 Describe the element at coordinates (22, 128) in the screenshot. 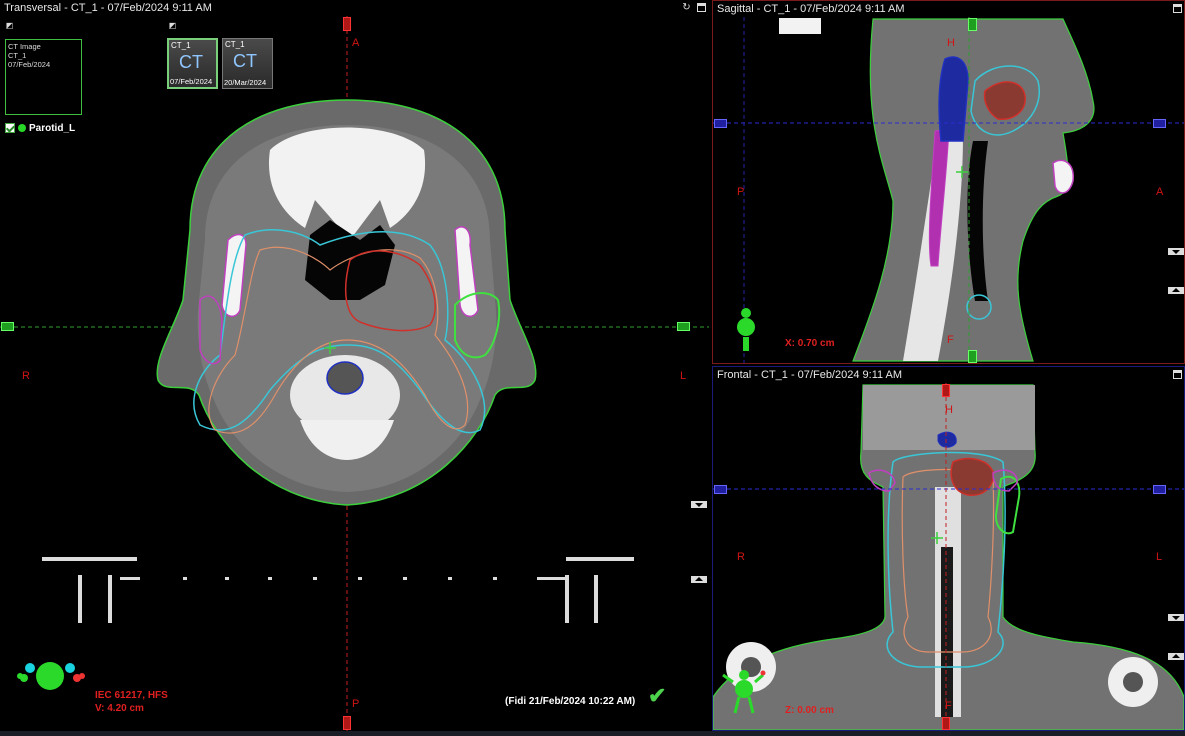

I see `structure-color-icon` at that location.